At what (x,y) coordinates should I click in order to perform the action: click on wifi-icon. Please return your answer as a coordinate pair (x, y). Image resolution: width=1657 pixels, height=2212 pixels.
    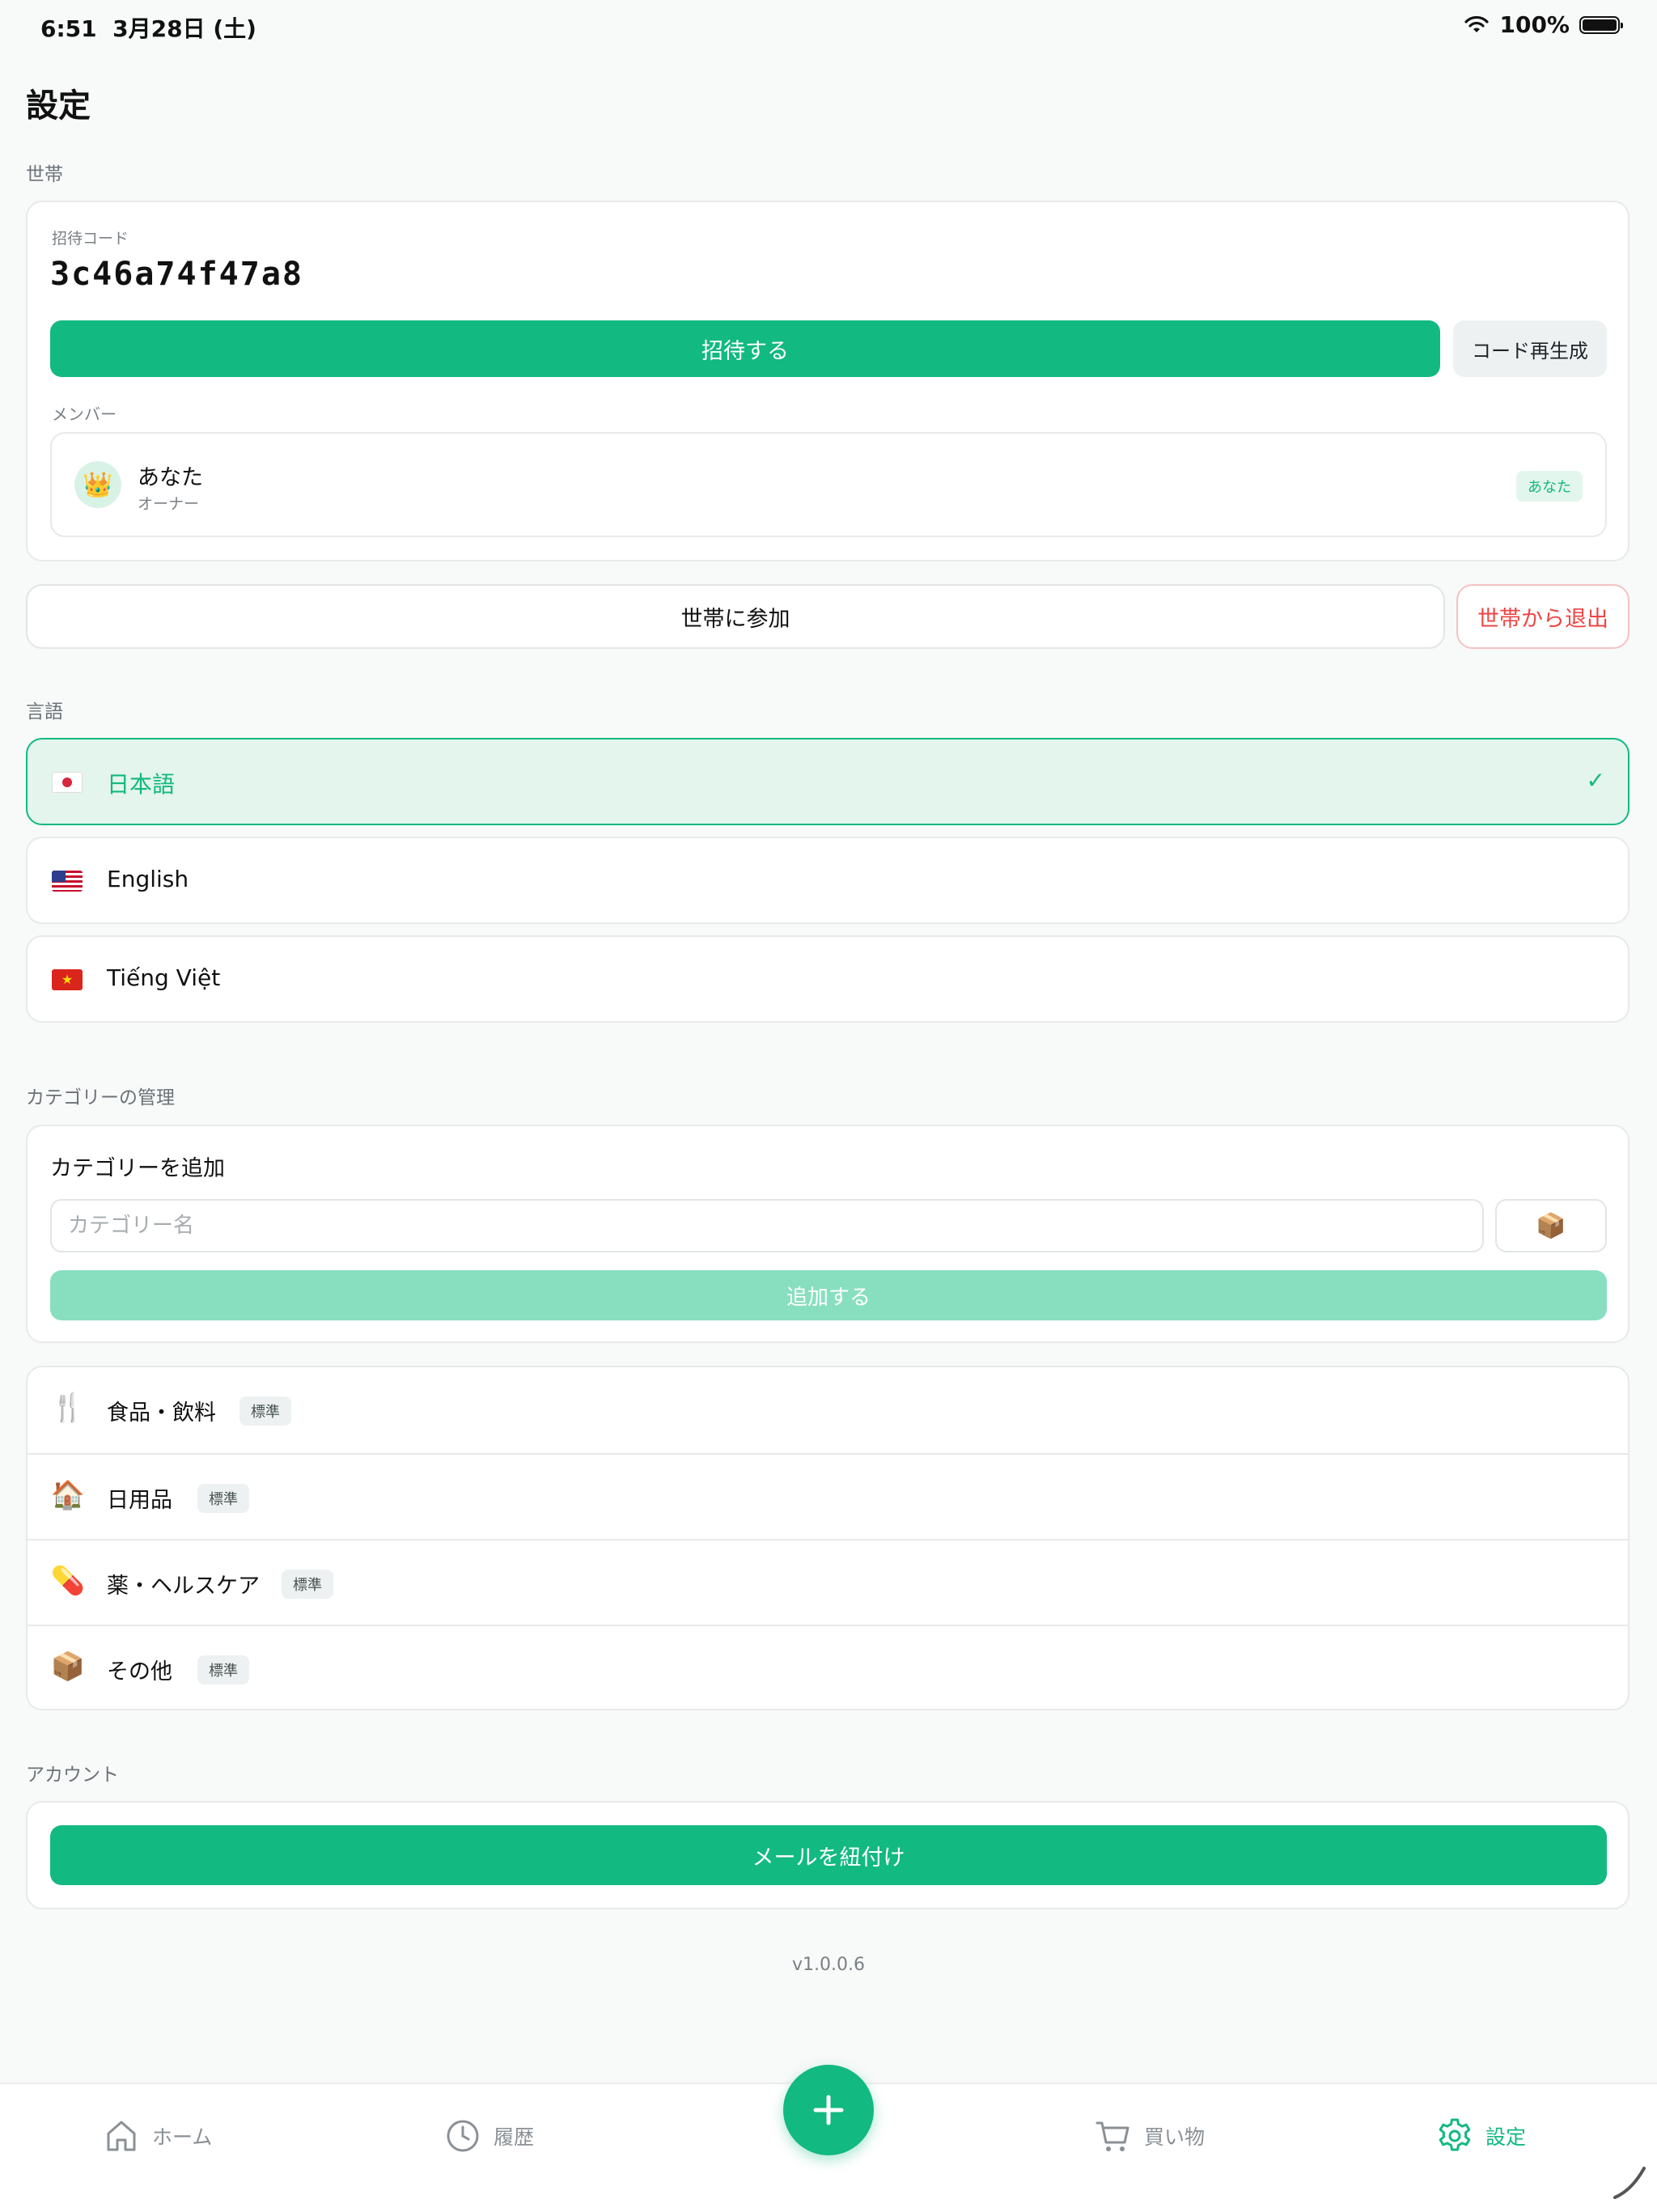
    Looking at the image, I should click on (1477, 23).